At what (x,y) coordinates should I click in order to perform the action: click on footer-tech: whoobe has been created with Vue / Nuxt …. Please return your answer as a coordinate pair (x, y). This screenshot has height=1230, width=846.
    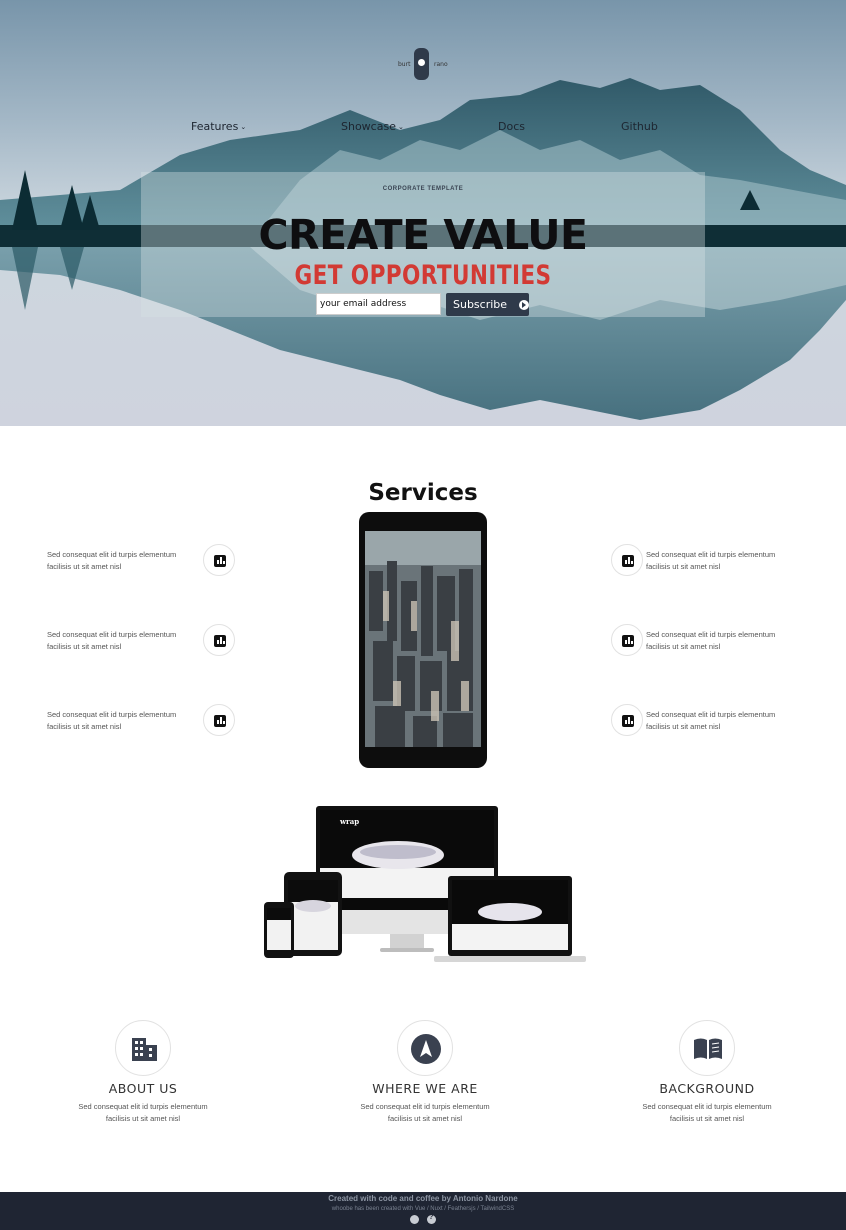
    Looking at the image, I should click on (423, 1209).